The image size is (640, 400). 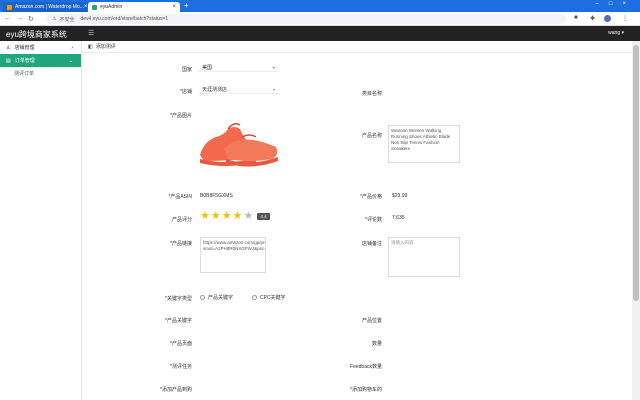 What do you see at coordinates (178, 299) in the screenshot?
I see `keyword-type-label: *关键字类型` at bounding box center [178, 299].